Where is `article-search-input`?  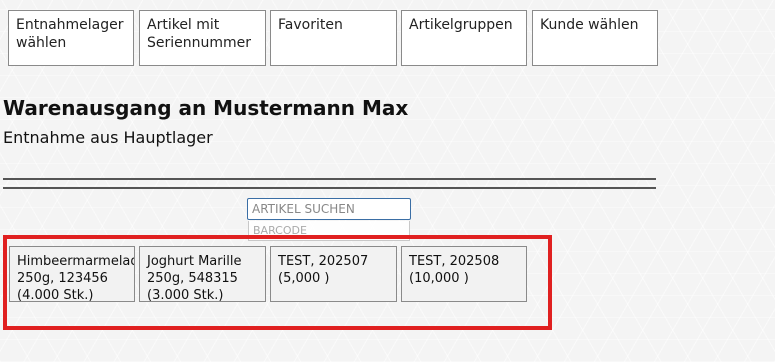
article-search-input is located at coordinates (329, 209).